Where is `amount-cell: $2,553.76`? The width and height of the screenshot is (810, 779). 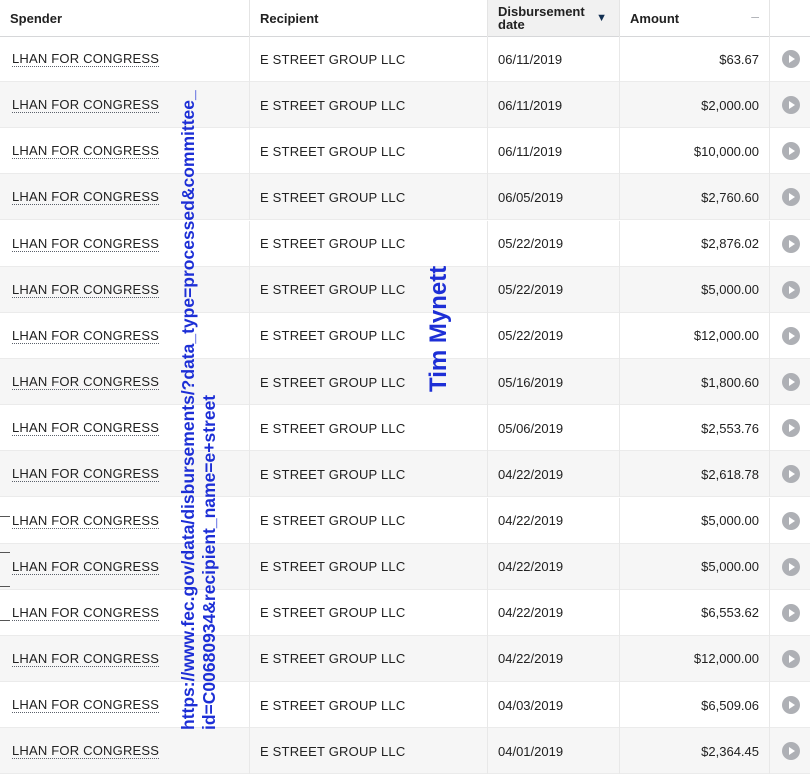 amount-cell: $2,553.76 is located at coordinates (695, 428).